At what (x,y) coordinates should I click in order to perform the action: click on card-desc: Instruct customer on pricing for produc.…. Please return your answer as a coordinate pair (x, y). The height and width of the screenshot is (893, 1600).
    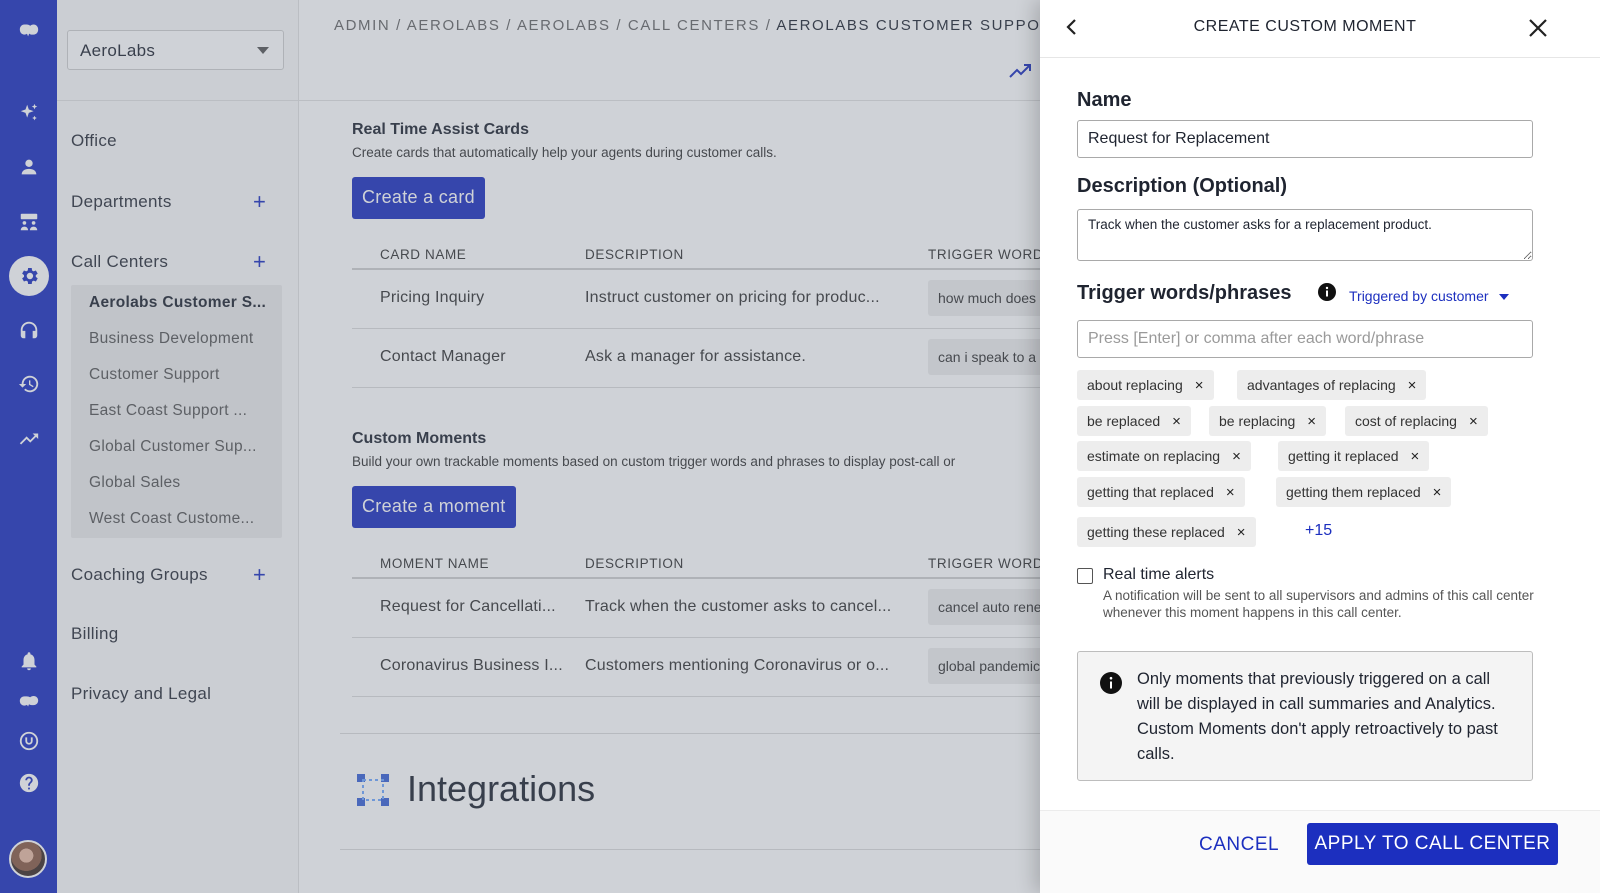
    Looking at the image, I should click on (732, 297).